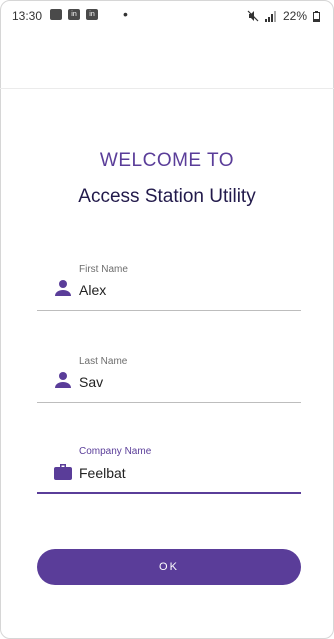 Image resolution: width=334 pixels, height=639 pixels. I want to click on last-name-underline, so click(169, 402).